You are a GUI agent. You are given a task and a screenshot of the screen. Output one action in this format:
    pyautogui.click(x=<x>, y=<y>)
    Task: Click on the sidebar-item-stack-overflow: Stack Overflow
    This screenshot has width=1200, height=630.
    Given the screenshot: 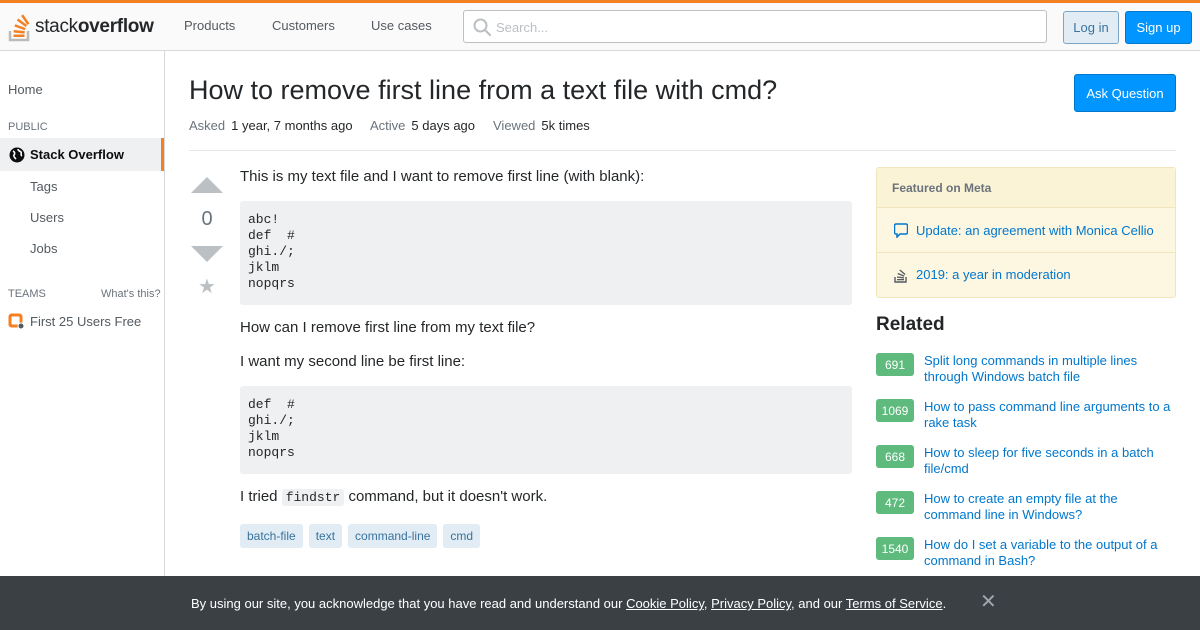 What is the action you would take?
    pyautogui.click(x=82, y=154)
    